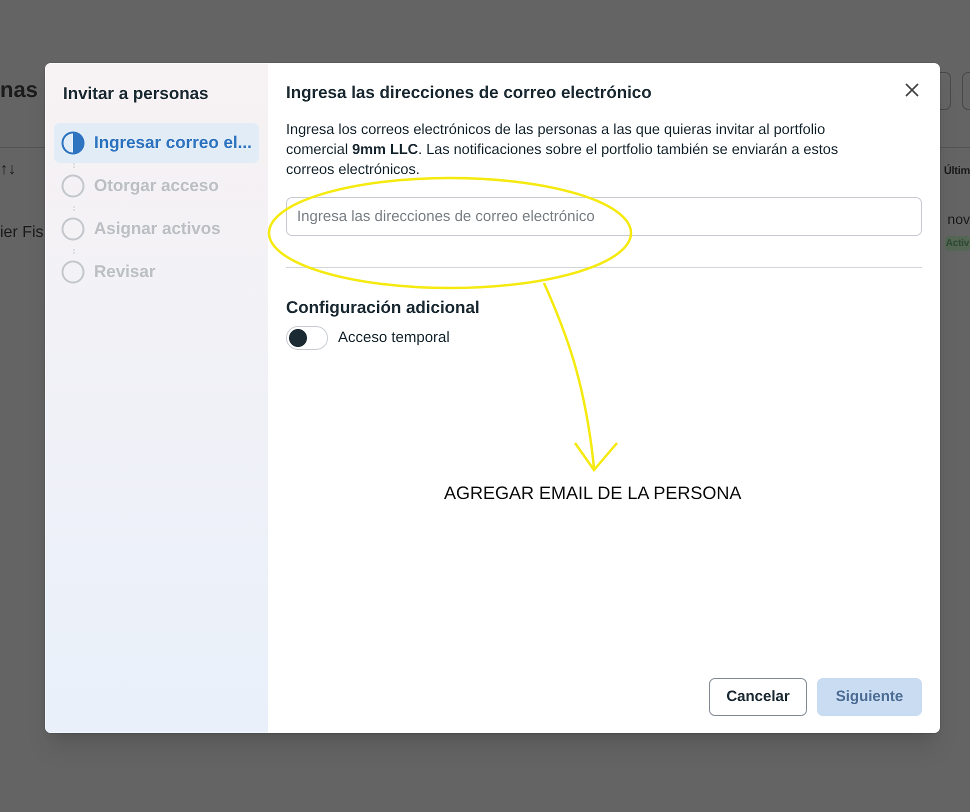 The height and width of the screenshot is (812, 970). What do you see at coordinates (958, 219) in the screenshot?
I see `table-cell-text: nov` at bounding box center [958, 219].